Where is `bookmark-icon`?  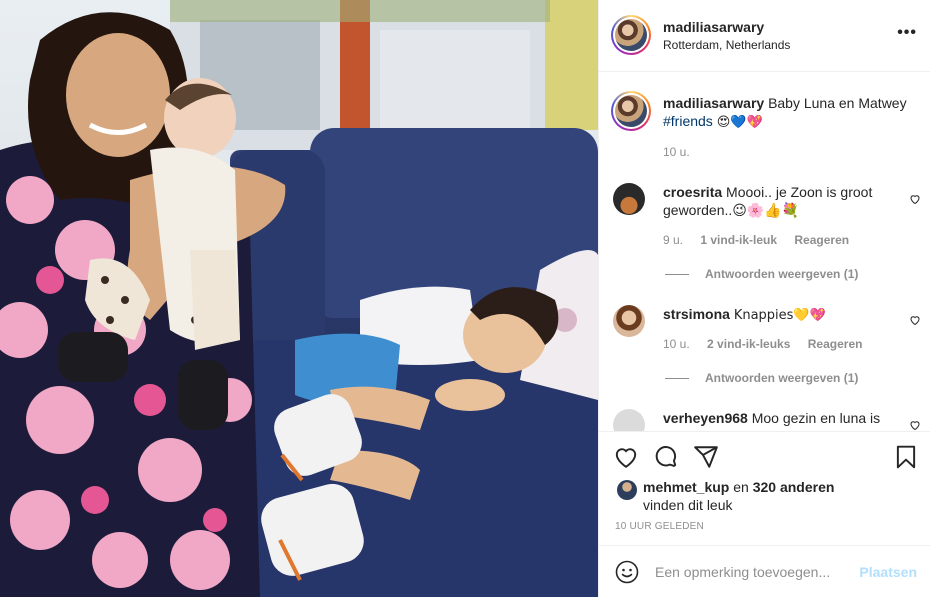
bookmark-icon is located at coordinates (906, 457).